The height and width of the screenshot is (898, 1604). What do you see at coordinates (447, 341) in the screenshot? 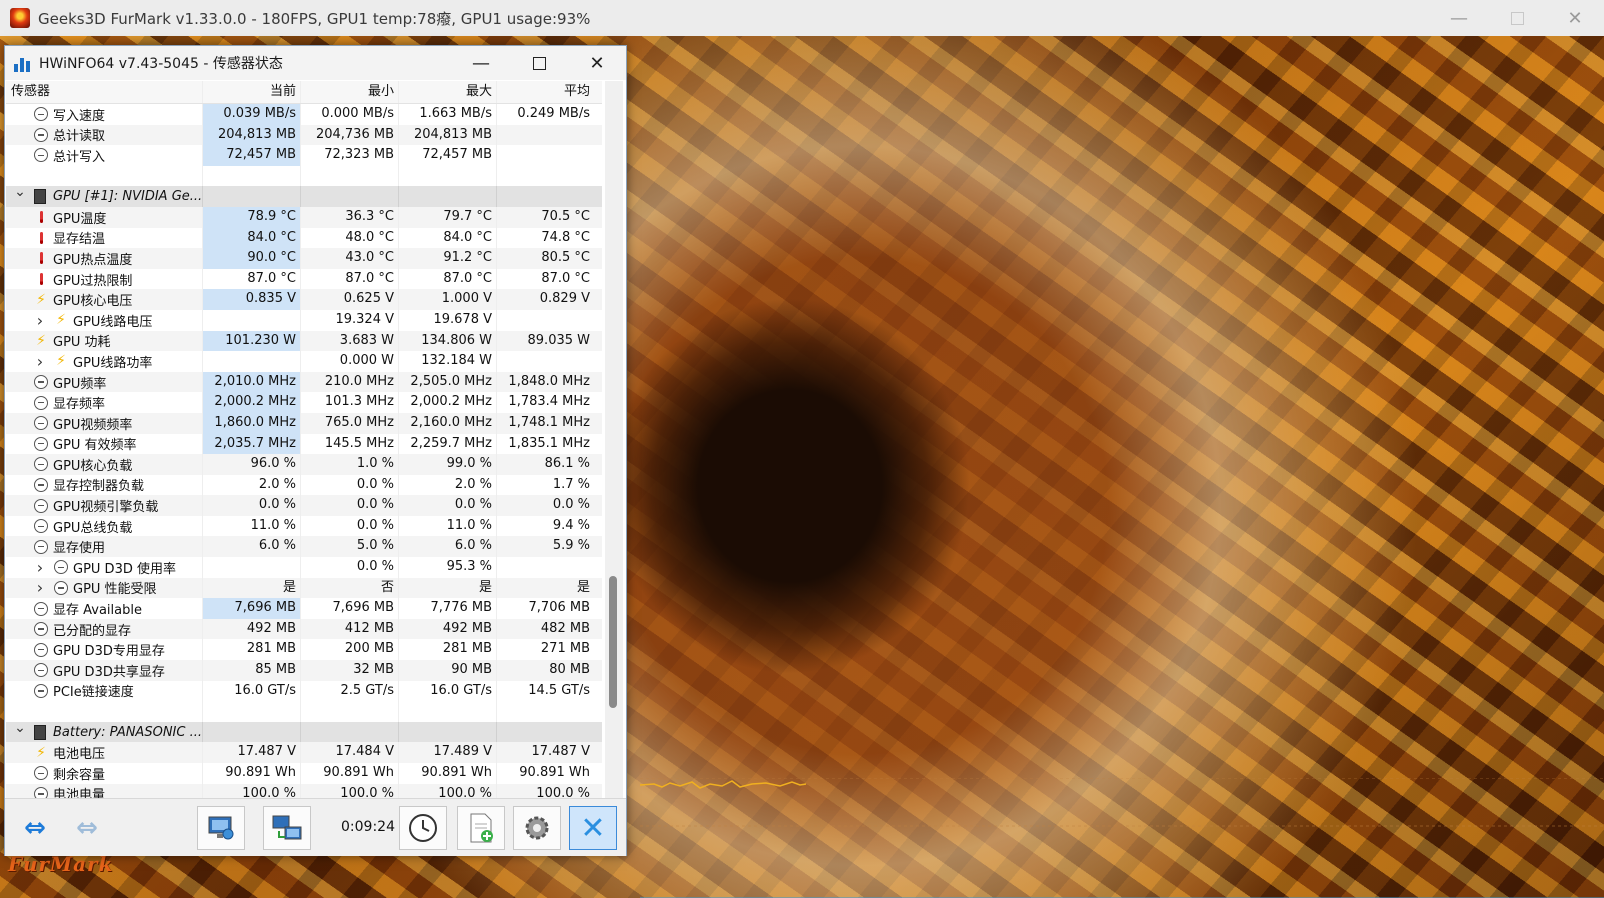
I see `value-max: 134.806 W` at bounding box center [447, 341].